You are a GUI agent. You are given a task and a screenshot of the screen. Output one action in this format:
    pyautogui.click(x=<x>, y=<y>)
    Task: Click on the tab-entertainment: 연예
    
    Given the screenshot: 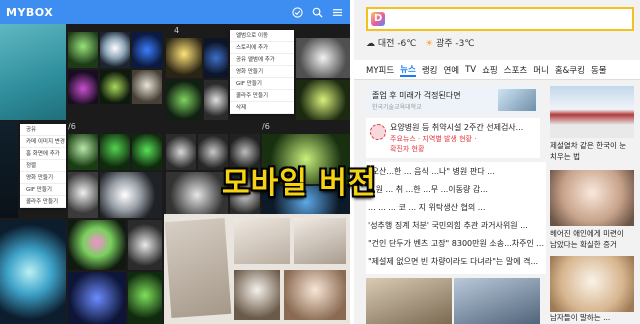 What is the action you would take?
    pyautogui.click(x=451, y=70)
    